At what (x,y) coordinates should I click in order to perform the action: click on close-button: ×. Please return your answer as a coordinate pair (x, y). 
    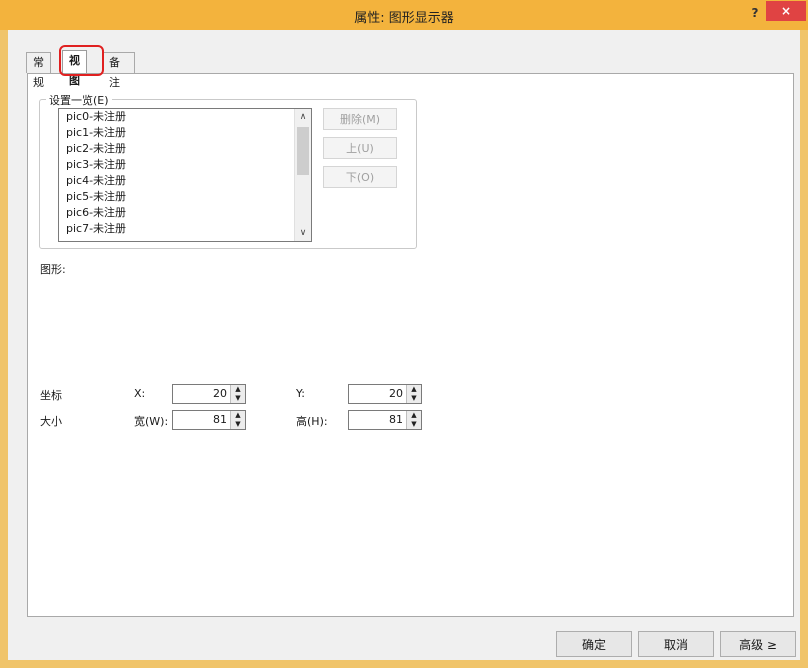
    Looking at the image, I should click on (786, 11).